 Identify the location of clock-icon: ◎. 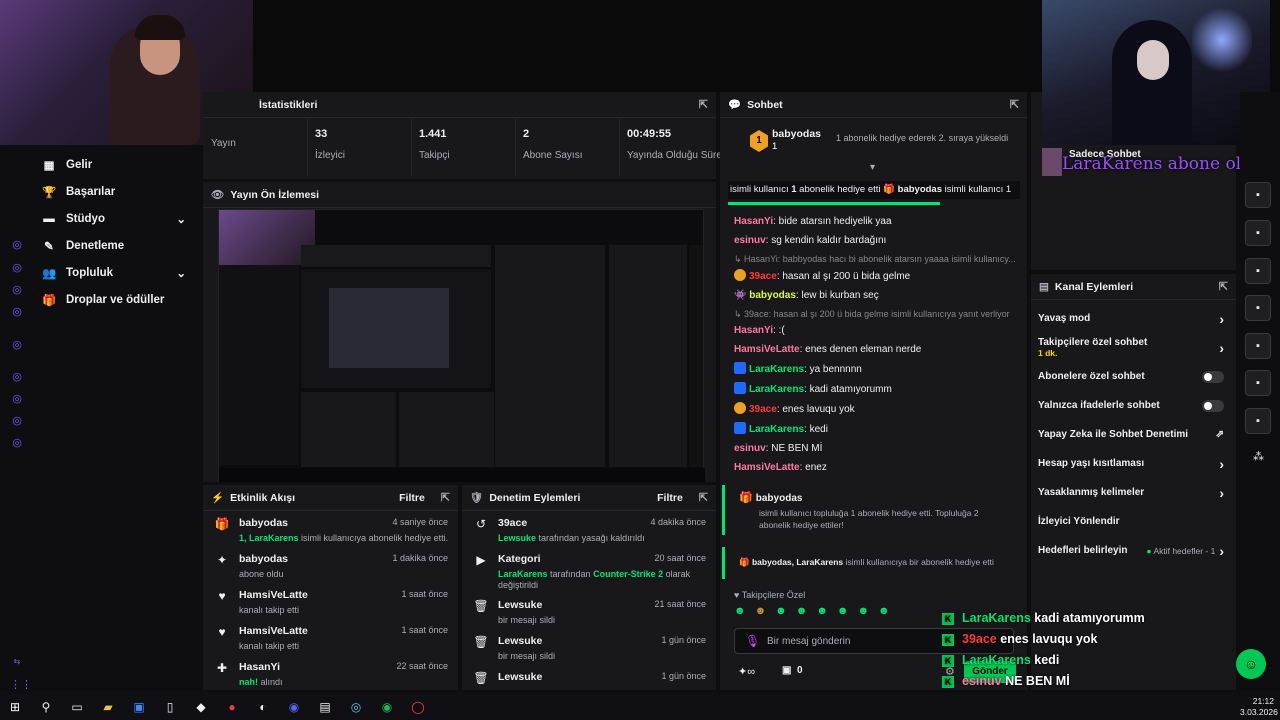
(17, 399).